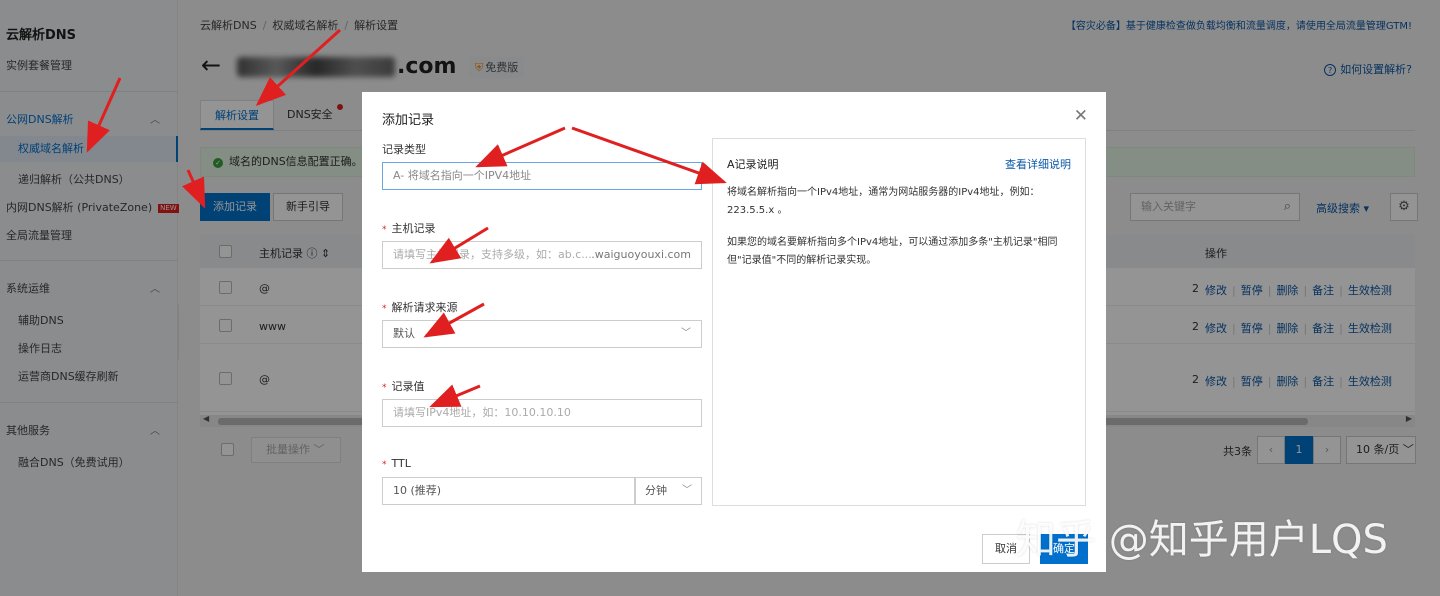 This screenshot has height=596, width=1440. I want to click on record-value-input: 请填写IPv4地址，如：10.10.10.10, so click(542, 413).